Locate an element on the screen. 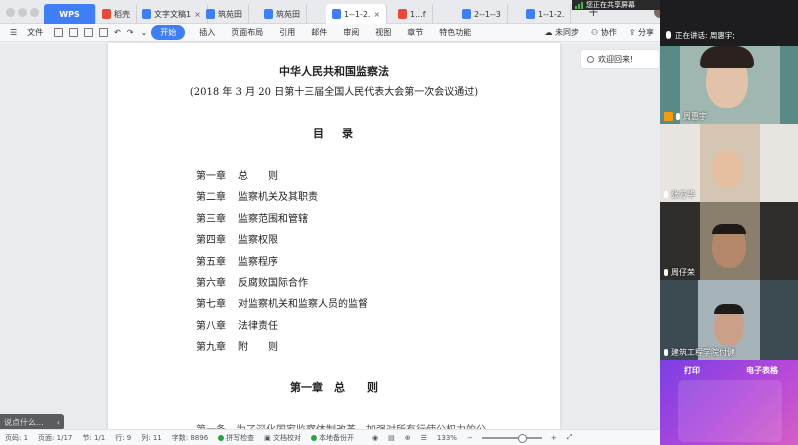 The width and height of the screenshot is (798, 445). web-view-icon: ⊕ is located at coordinates (408, 438).